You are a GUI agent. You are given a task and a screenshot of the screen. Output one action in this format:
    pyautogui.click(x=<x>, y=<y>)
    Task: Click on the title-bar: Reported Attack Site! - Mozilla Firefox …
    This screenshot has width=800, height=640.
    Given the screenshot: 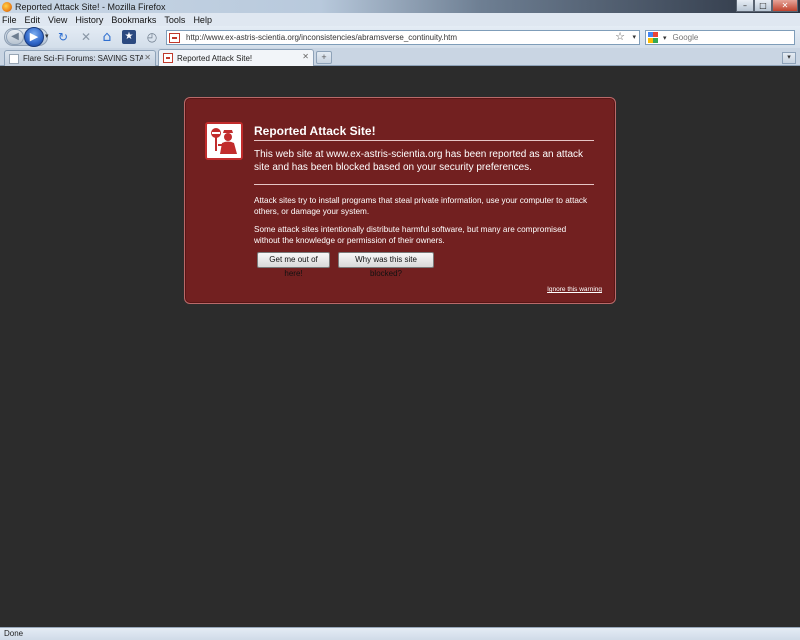 What is the action you would take?
    pyautogui.click(x=400, y=6)
    